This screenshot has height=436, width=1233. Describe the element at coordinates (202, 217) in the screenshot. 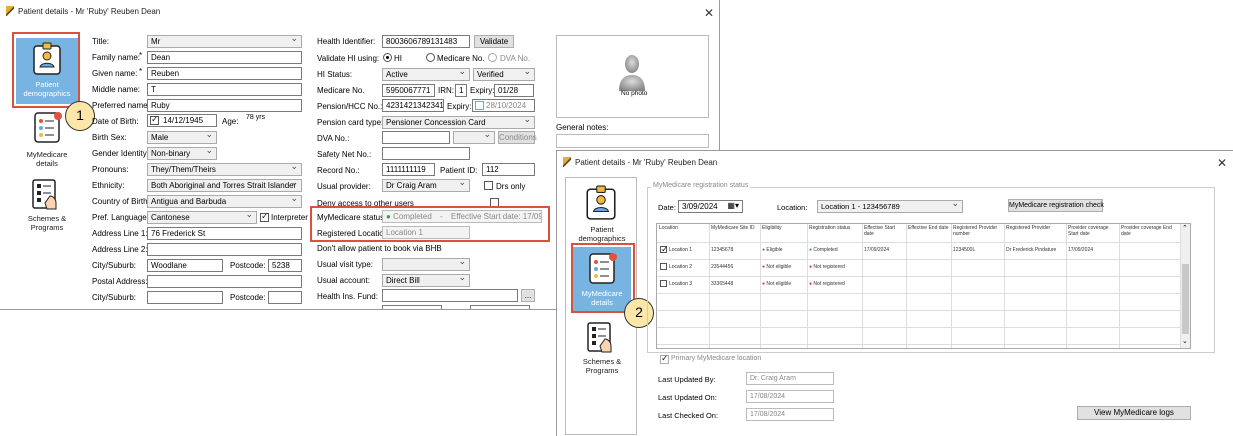

I see `language-select: Cantonese` at that location.